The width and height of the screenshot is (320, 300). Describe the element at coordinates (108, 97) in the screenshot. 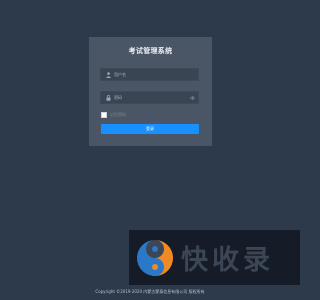

I see `lock-icon` at that location.